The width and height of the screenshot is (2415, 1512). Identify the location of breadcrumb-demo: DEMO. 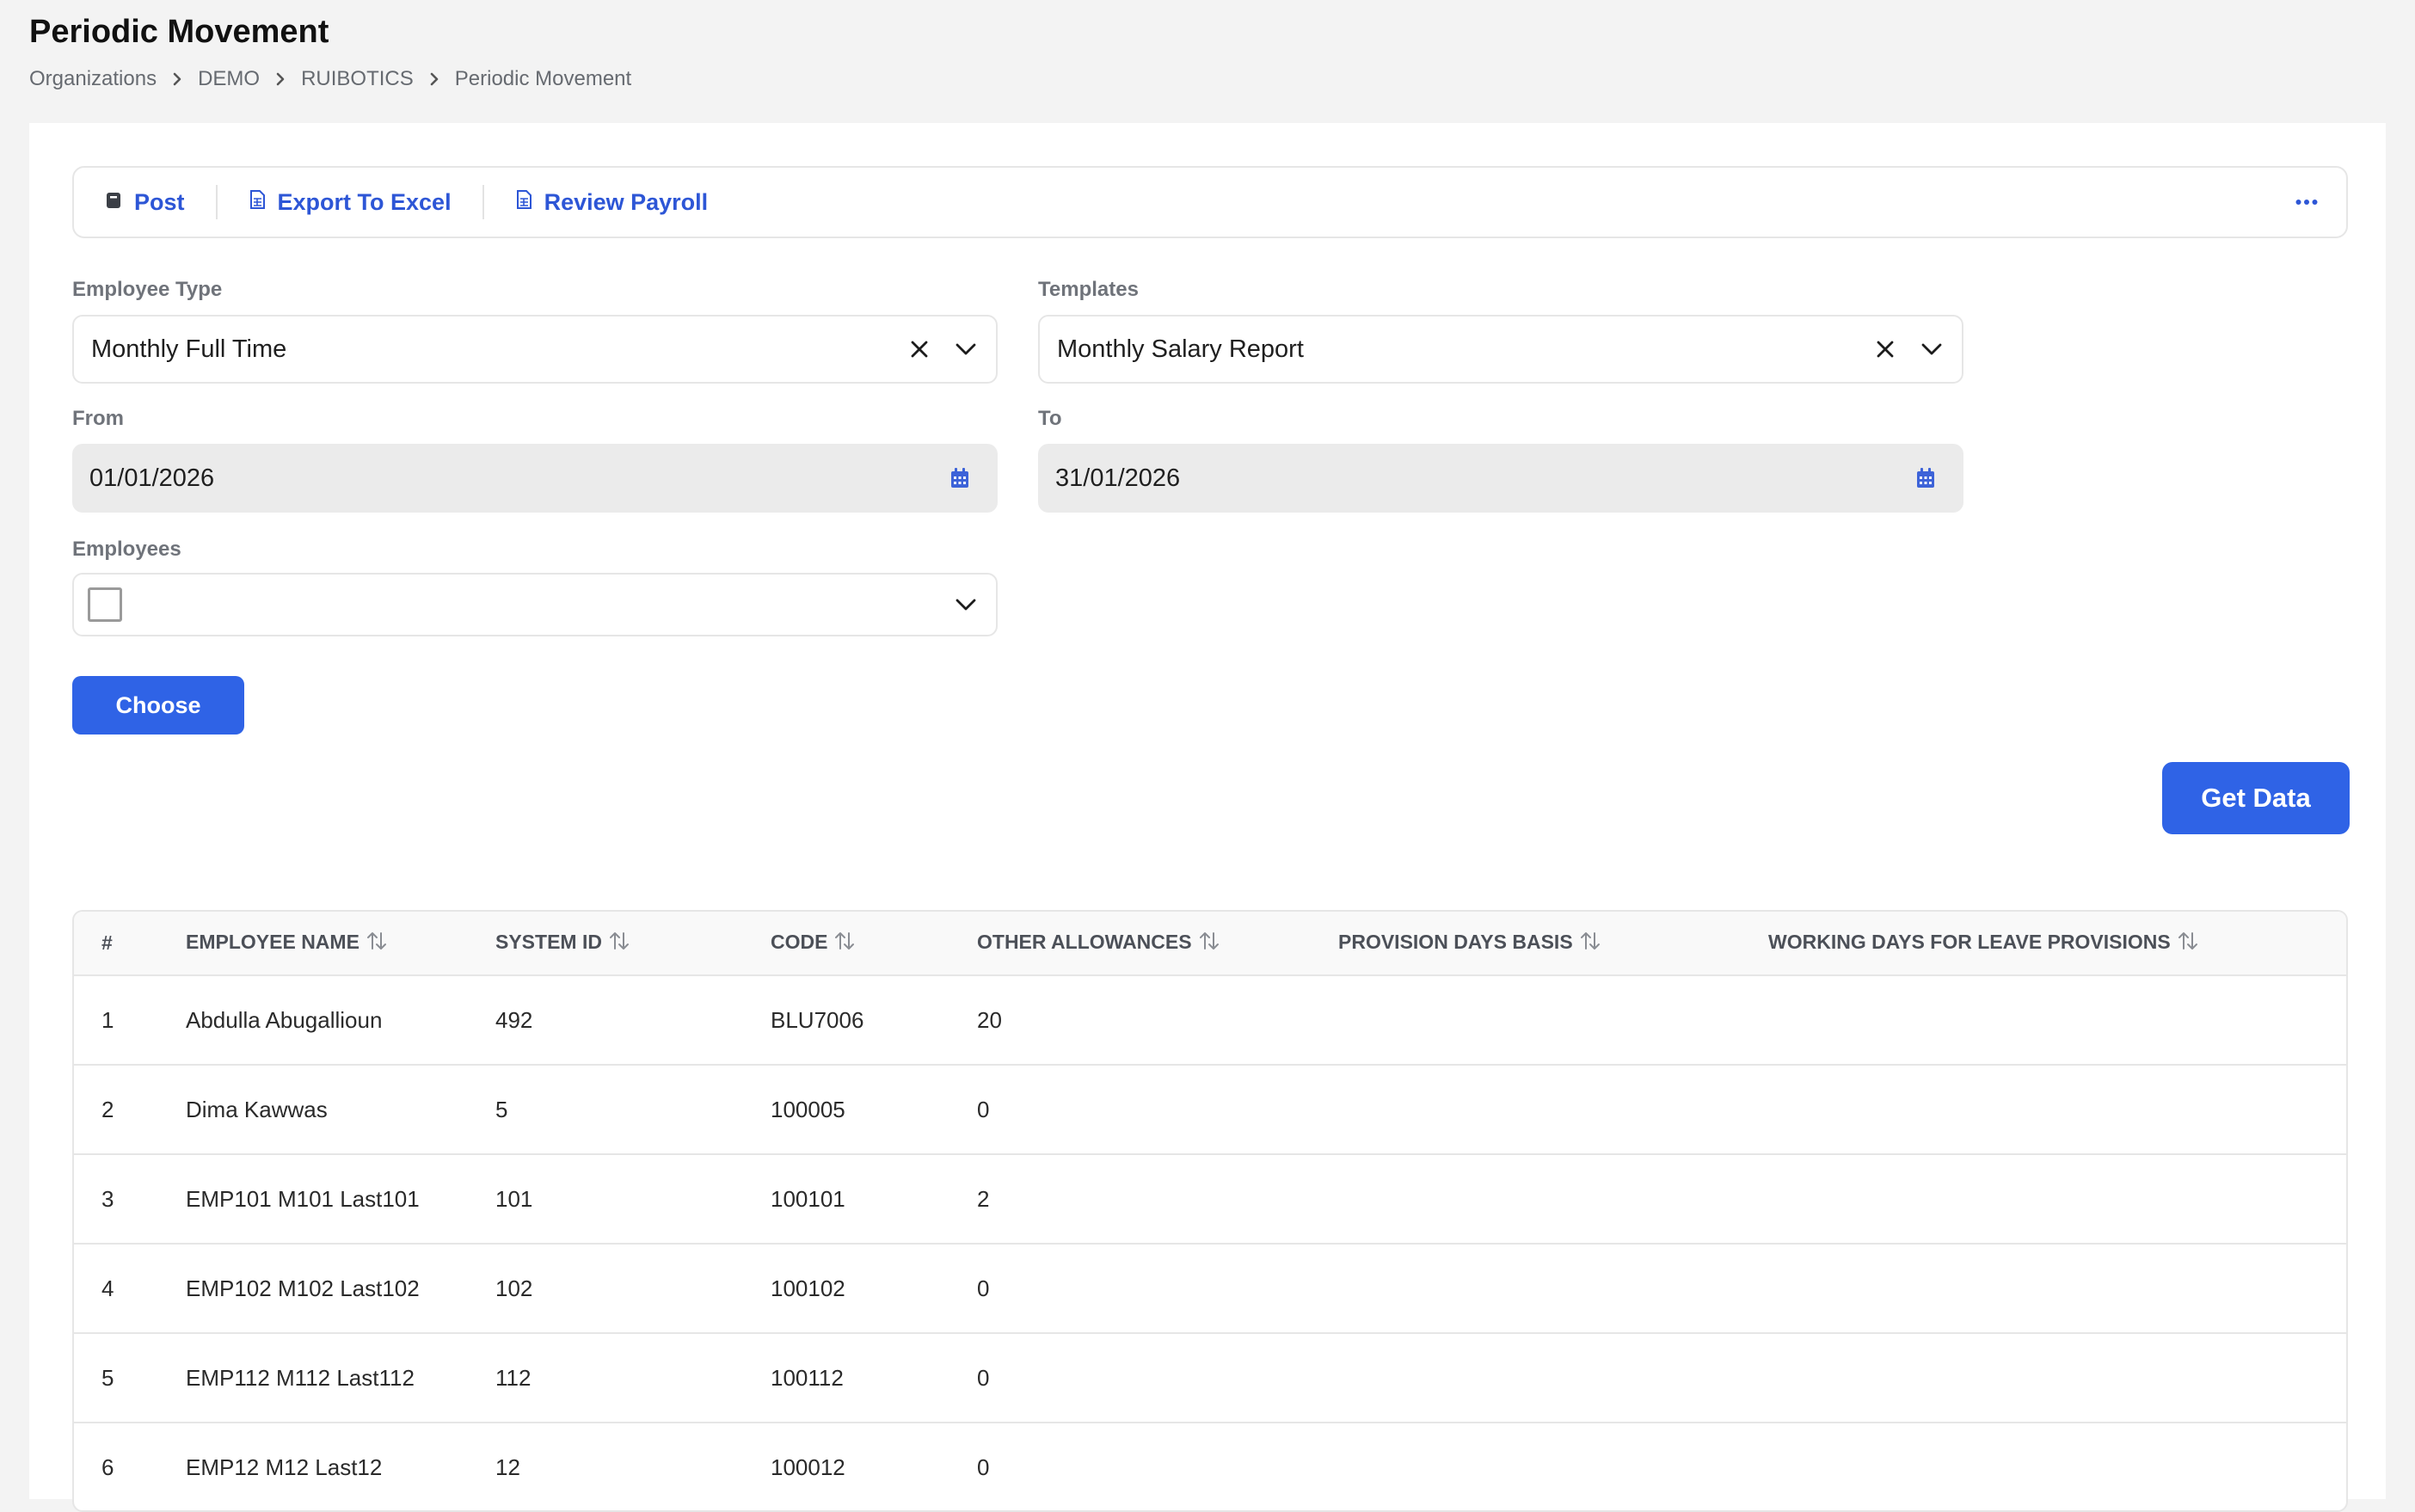
(229, 79).